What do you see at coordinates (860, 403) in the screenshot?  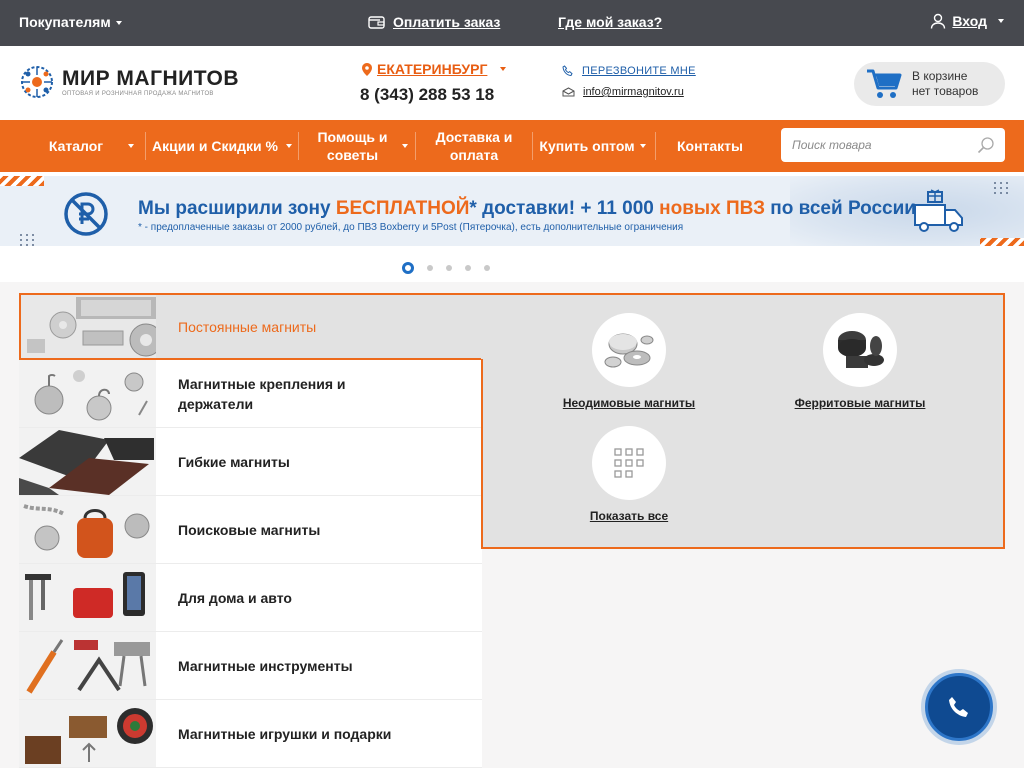 I see `subcategory-label: Ферритовые магниты` at bounding box center [860, 403].